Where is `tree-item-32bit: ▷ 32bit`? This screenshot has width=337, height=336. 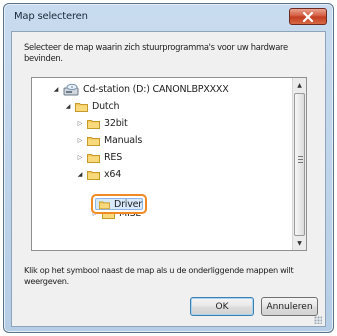
tree-item-32bit: ▷ 32bit is located at coordinates (102, 123).